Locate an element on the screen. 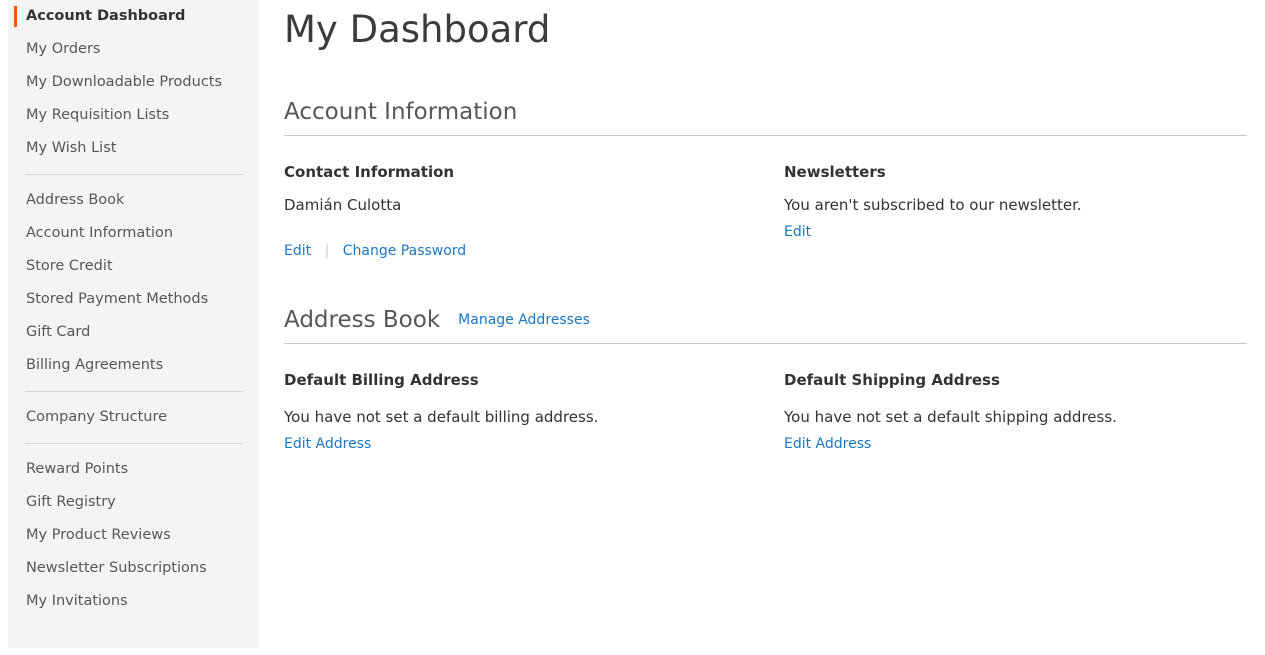 The height and width of the screenshot is (655, 1265). sidebar-item-company-structure: Company Structure is located at coordinates (133, 417).